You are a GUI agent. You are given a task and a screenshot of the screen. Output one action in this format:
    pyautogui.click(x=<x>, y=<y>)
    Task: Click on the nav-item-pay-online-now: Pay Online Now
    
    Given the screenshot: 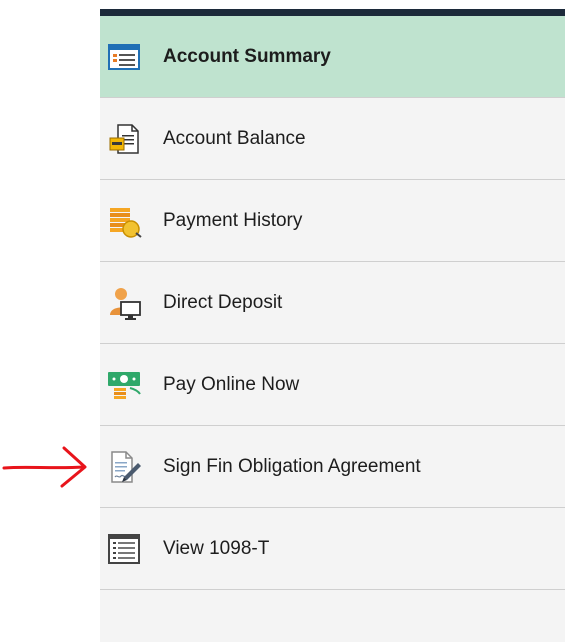 What is the action you would take?
    pyautogui.click(x=332, y=385)
    